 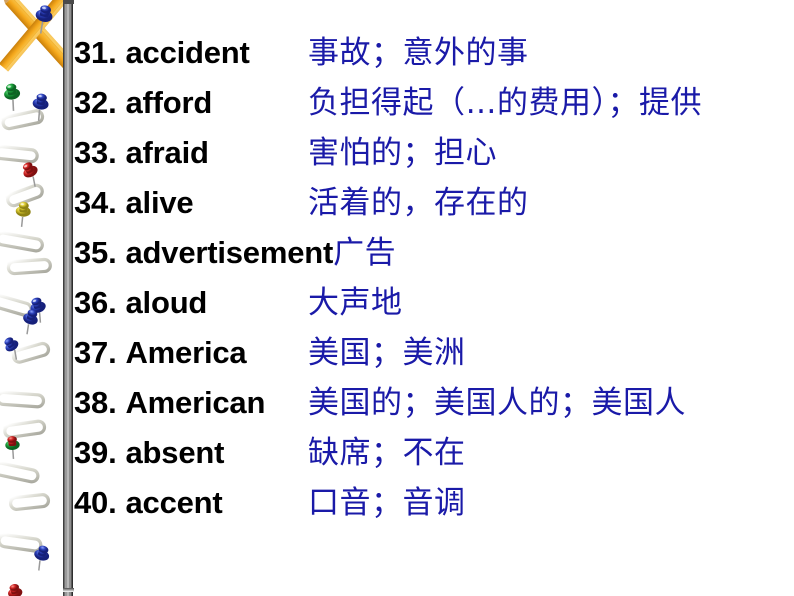 What do you see at coordinates (159, 202) in the screenshot?
I see `entry-word: alive` at bounding box center [159, 202].